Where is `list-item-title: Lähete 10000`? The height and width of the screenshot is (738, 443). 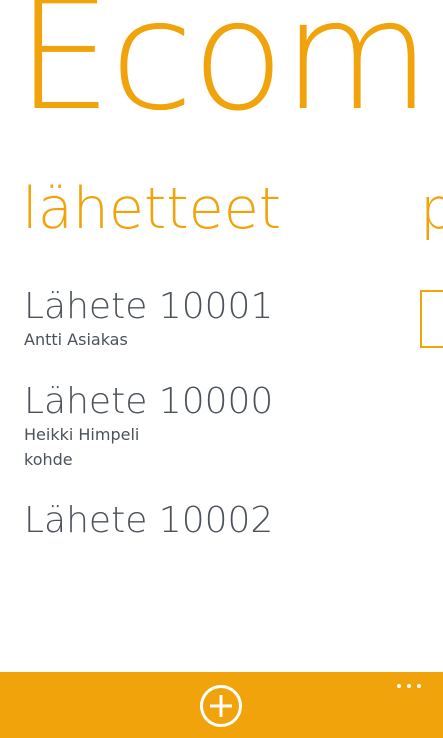
list-item-title: Lähete 10000 is located at coordinates (149, 401).